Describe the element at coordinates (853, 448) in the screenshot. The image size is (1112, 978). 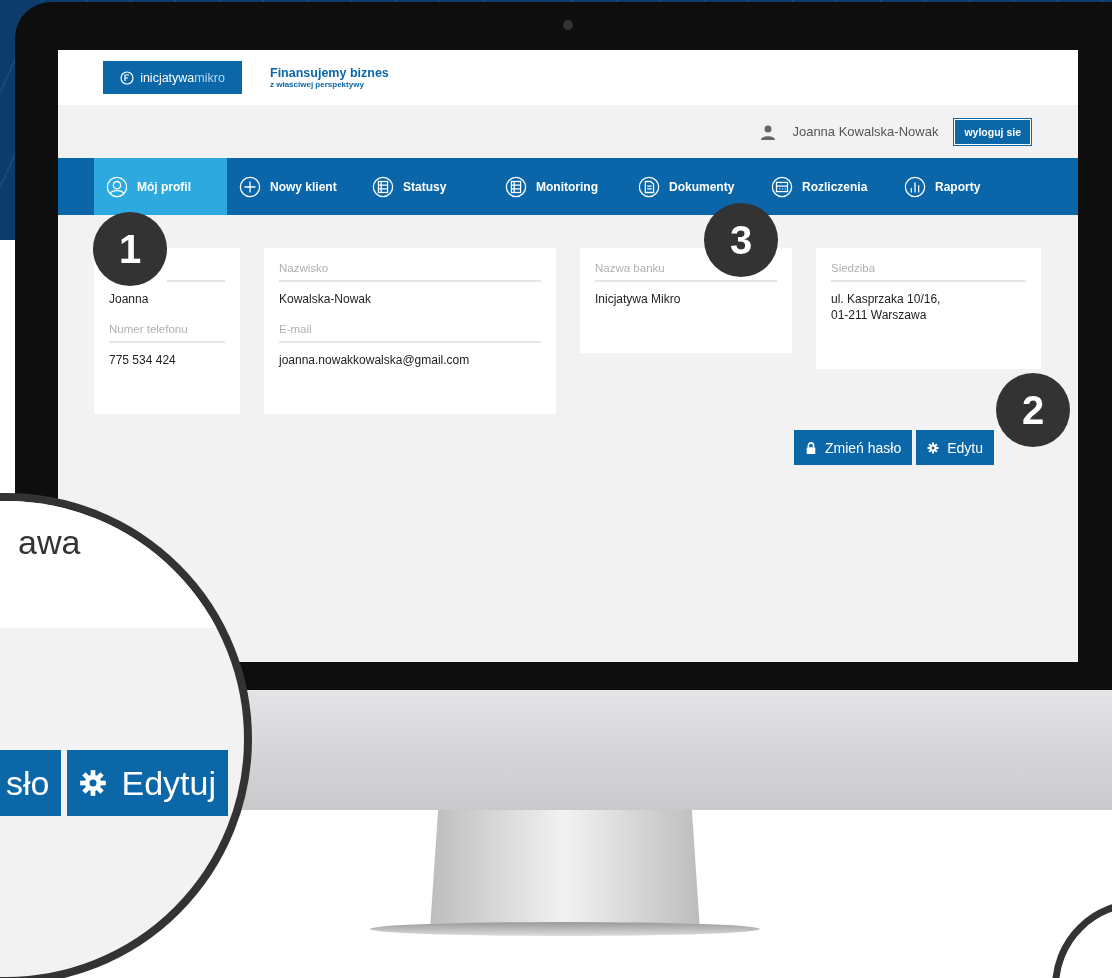
I see `change-password-button: Zmień hasło` at that location.